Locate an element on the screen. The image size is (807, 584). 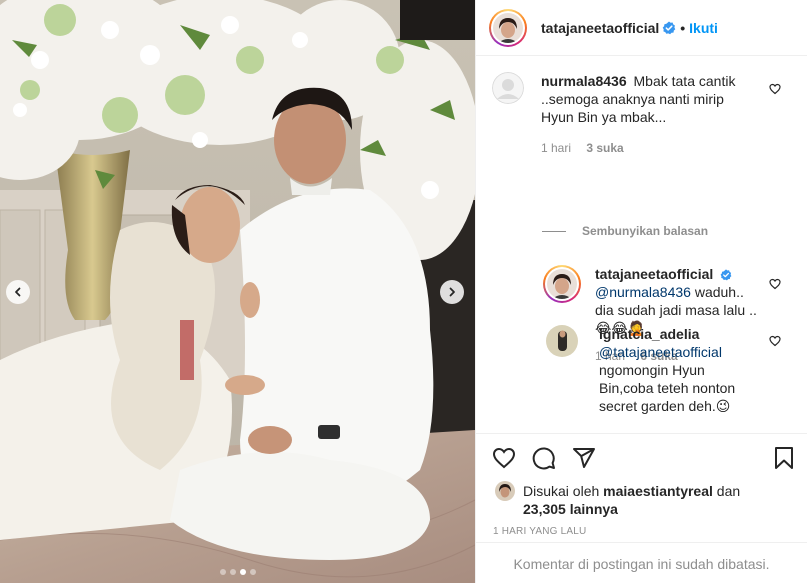
liked-by-user: maiaestiantyreal is located at coordinates (658, 491).